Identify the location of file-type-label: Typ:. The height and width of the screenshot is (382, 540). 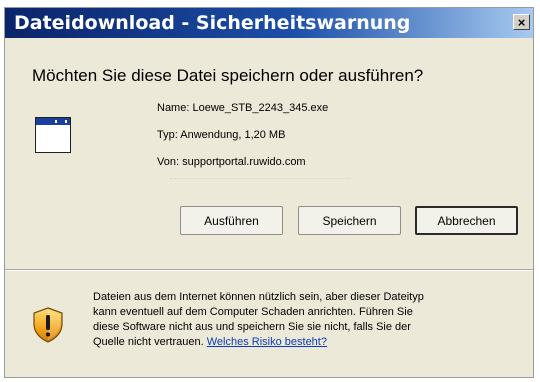
(167, 135).